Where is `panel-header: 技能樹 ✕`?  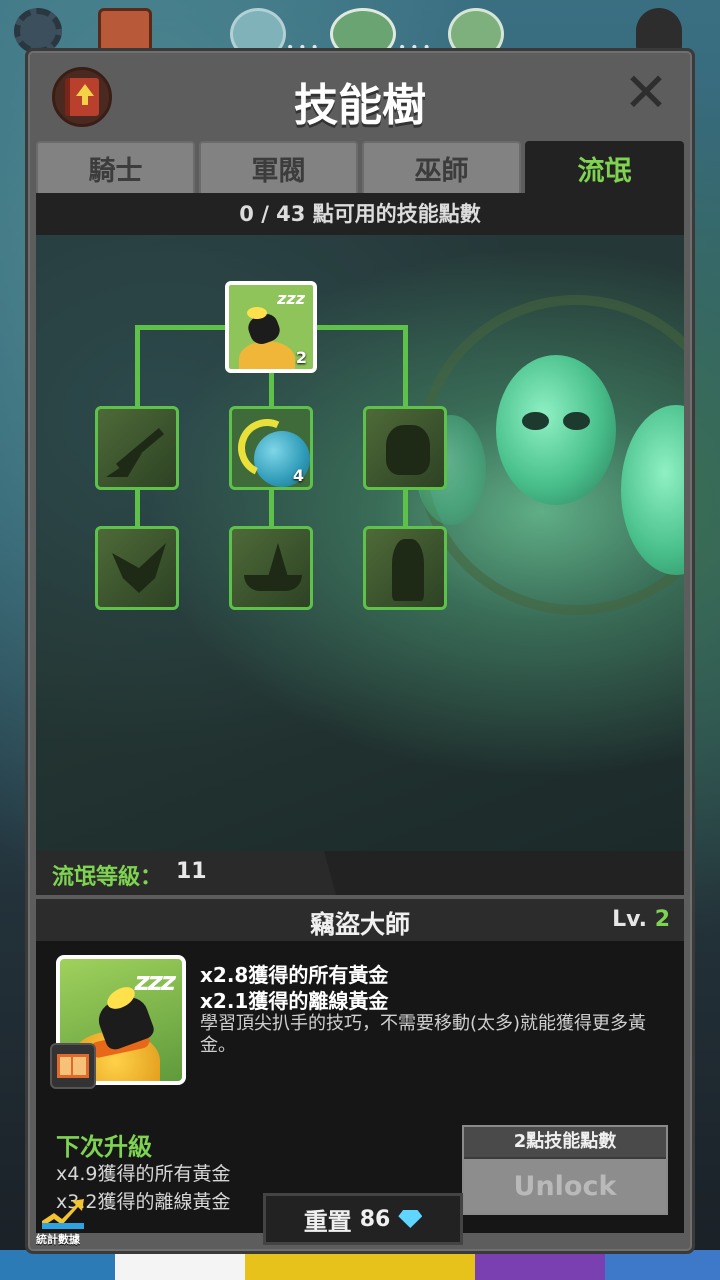
panel-header: 技能樹 ✕ is located at coordinates (360, 97).